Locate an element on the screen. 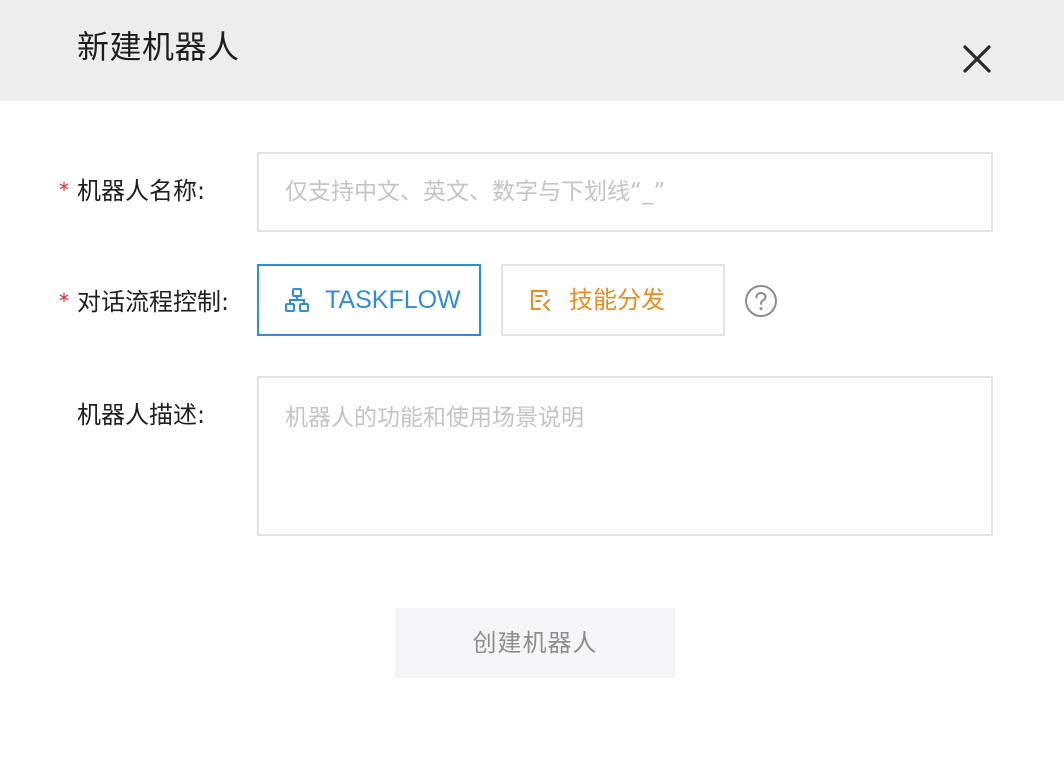 This screenshot has height=762, width=1064. robot-name-label-text: 机器人名称: is located at coordinates (141, 191).